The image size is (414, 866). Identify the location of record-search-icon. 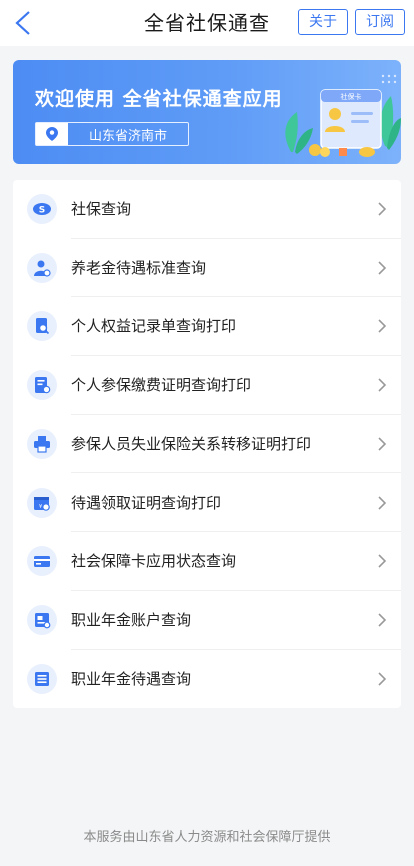
(42, 326).